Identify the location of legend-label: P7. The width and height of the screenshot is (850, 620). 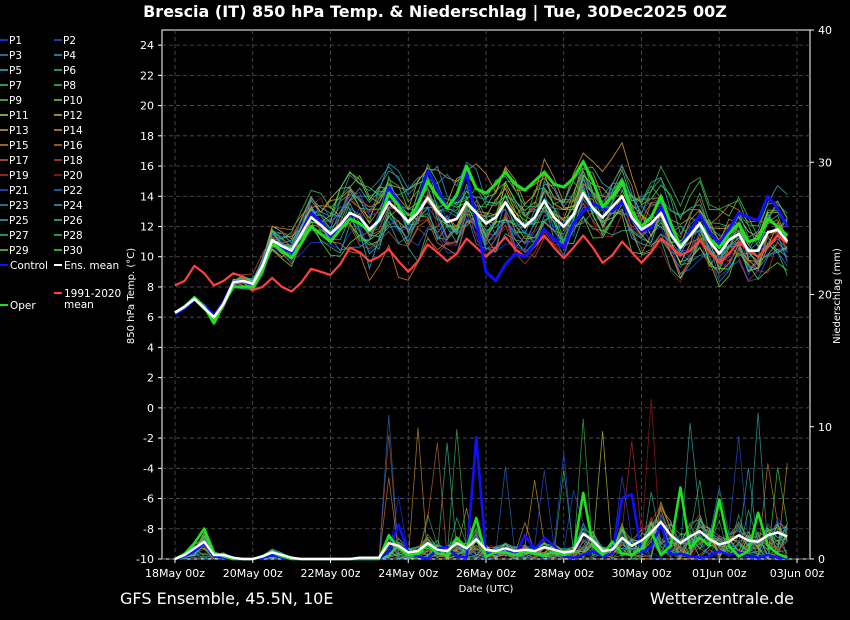
(15, 86).